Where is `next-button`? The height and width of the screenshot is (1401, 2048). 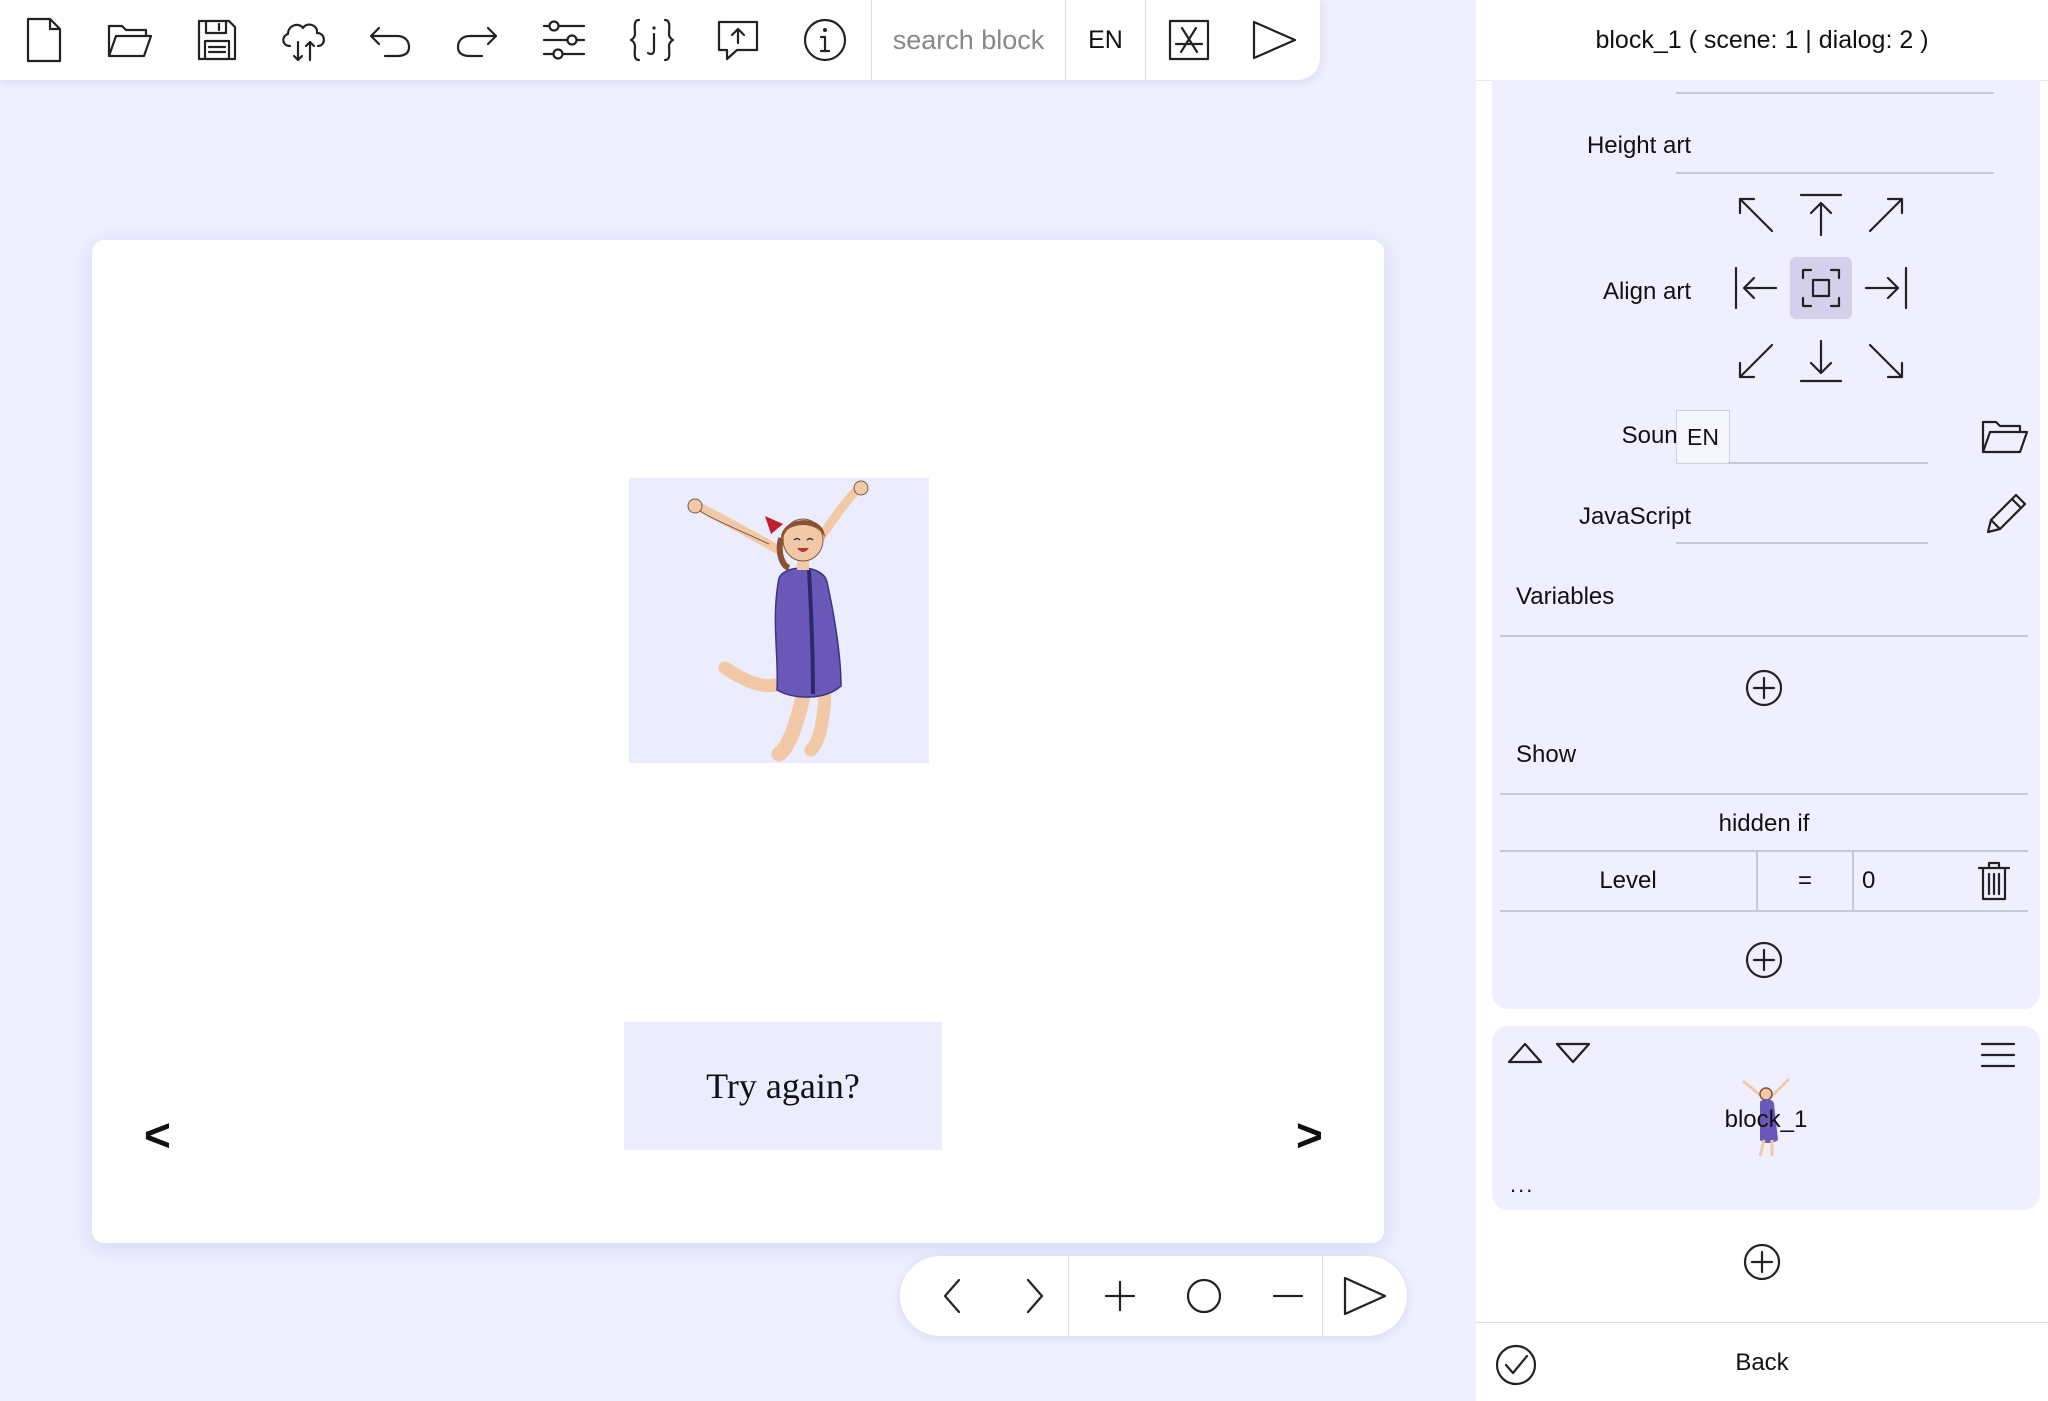 next-button is located at coordinates (1035, 1296).